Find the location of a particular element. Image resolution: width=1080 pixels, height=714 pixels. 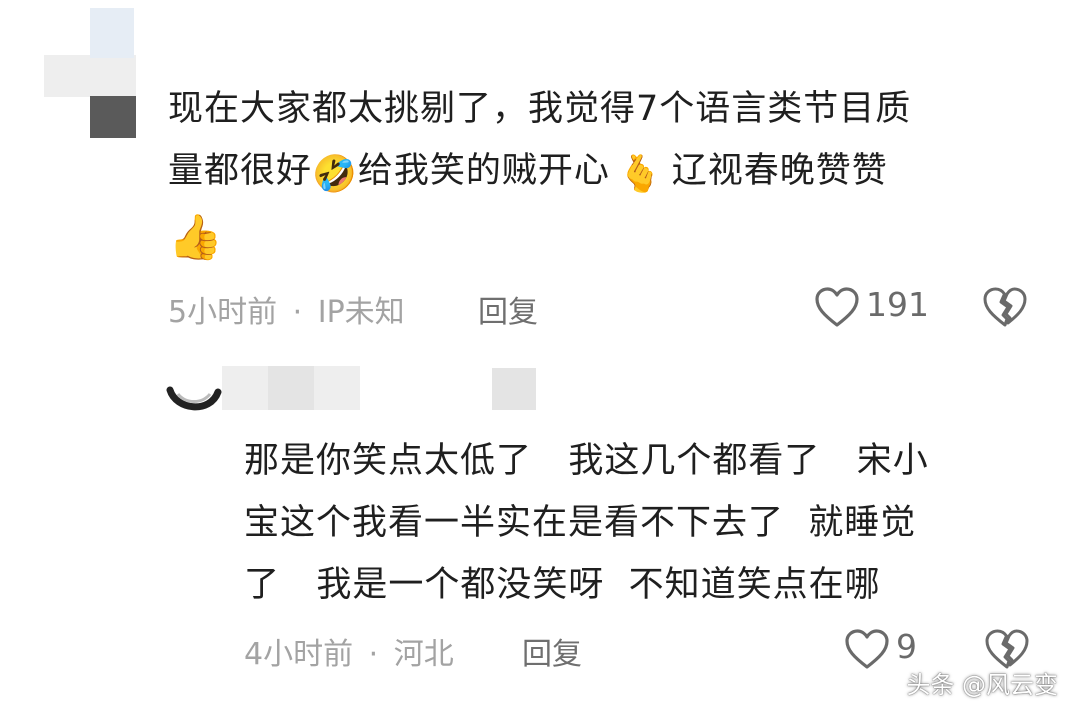

timestamp: 5小时前 is located at coordinates (223, 312).